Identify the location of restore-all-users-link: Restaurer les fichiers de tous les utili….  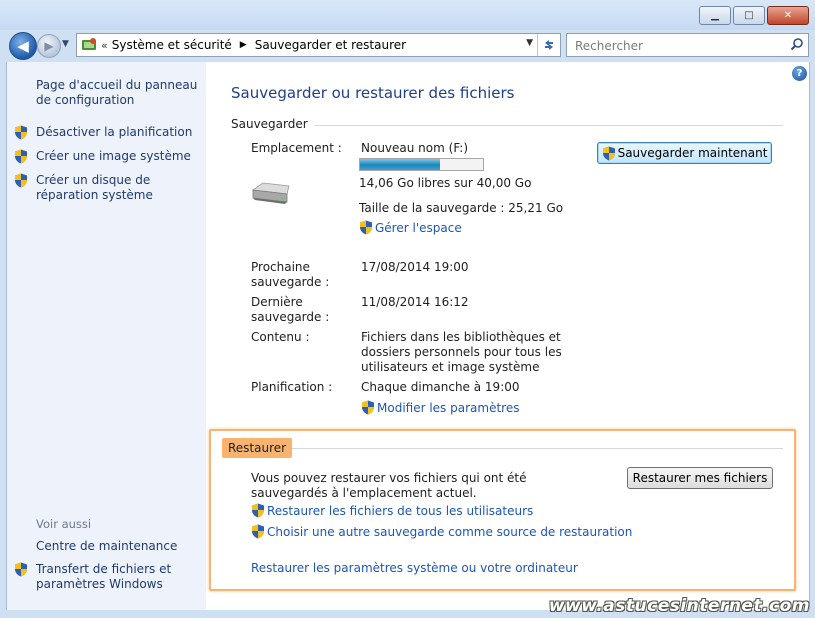
(392, 511).